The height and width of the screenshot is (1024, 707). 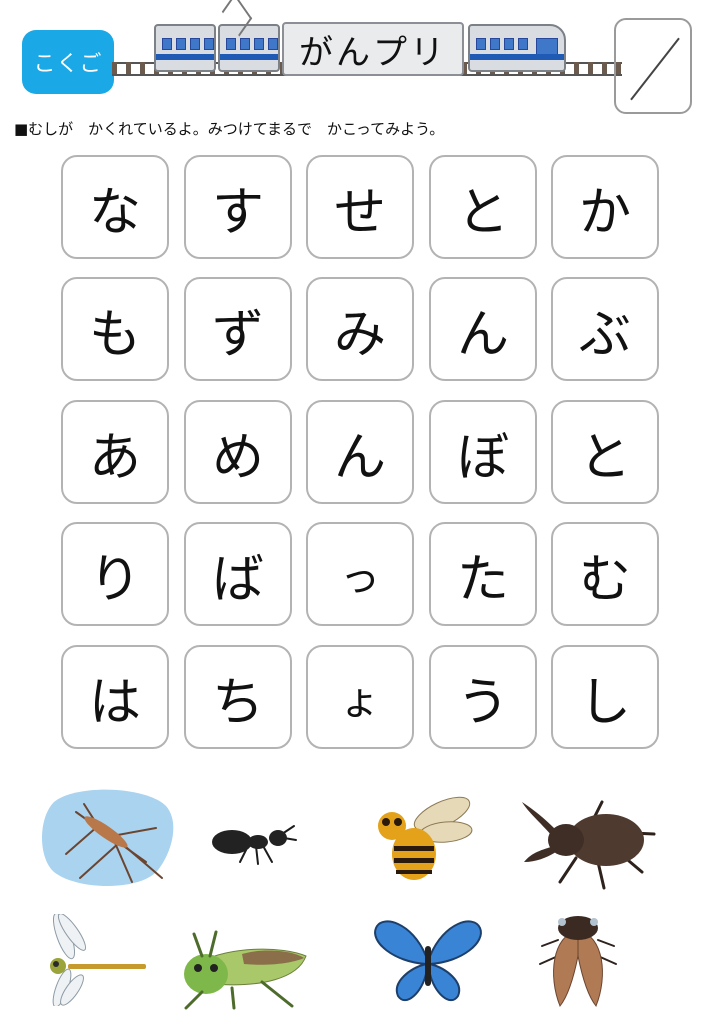 What do you see at coordinates (115, 574) in the screenshot?
I see `grid-cell: り` at bounding box center [115, 574].